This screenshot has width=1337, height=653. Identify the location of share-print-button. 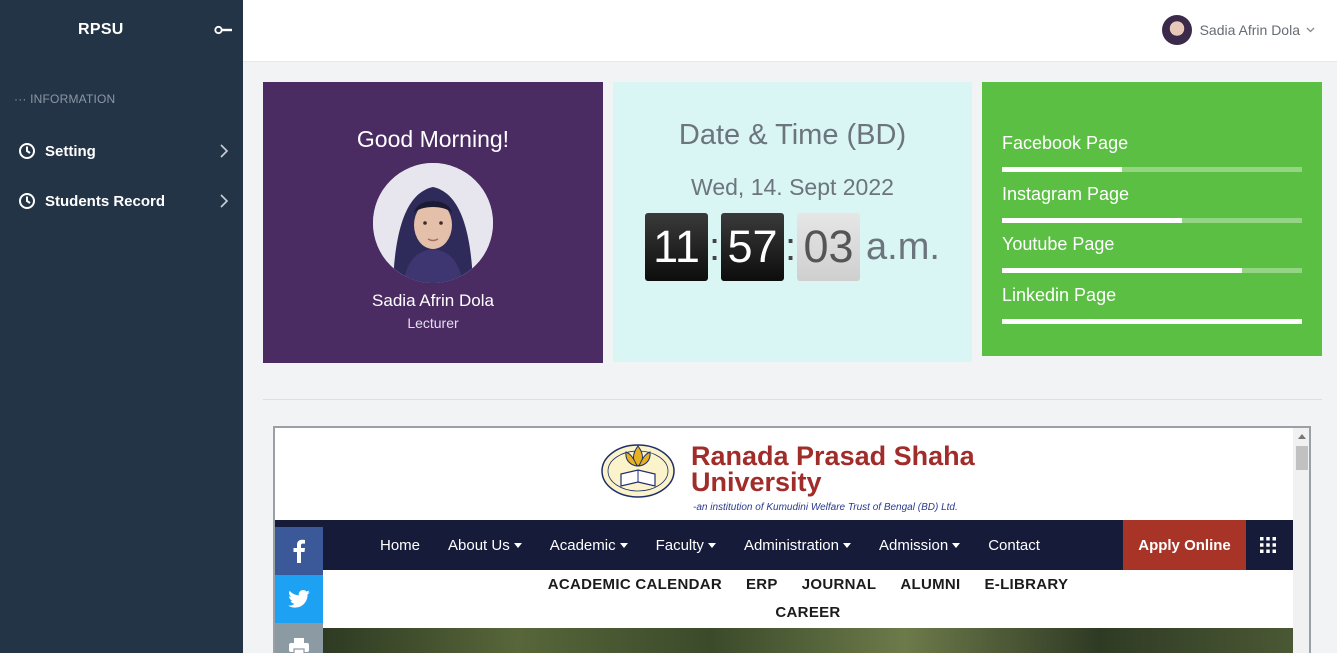
(299, 638).